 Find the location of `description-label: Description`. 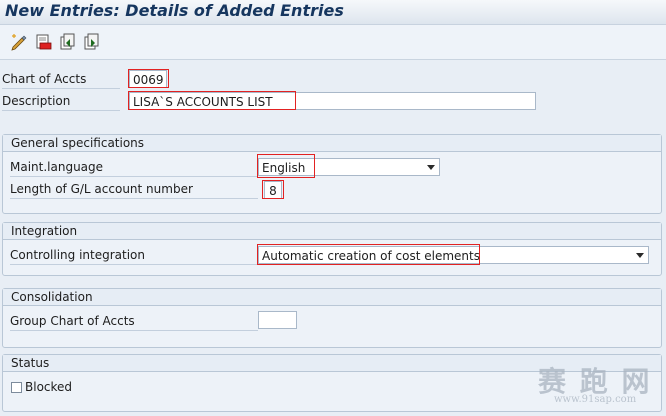

description-label: Description is located at coordinates (61, 101).